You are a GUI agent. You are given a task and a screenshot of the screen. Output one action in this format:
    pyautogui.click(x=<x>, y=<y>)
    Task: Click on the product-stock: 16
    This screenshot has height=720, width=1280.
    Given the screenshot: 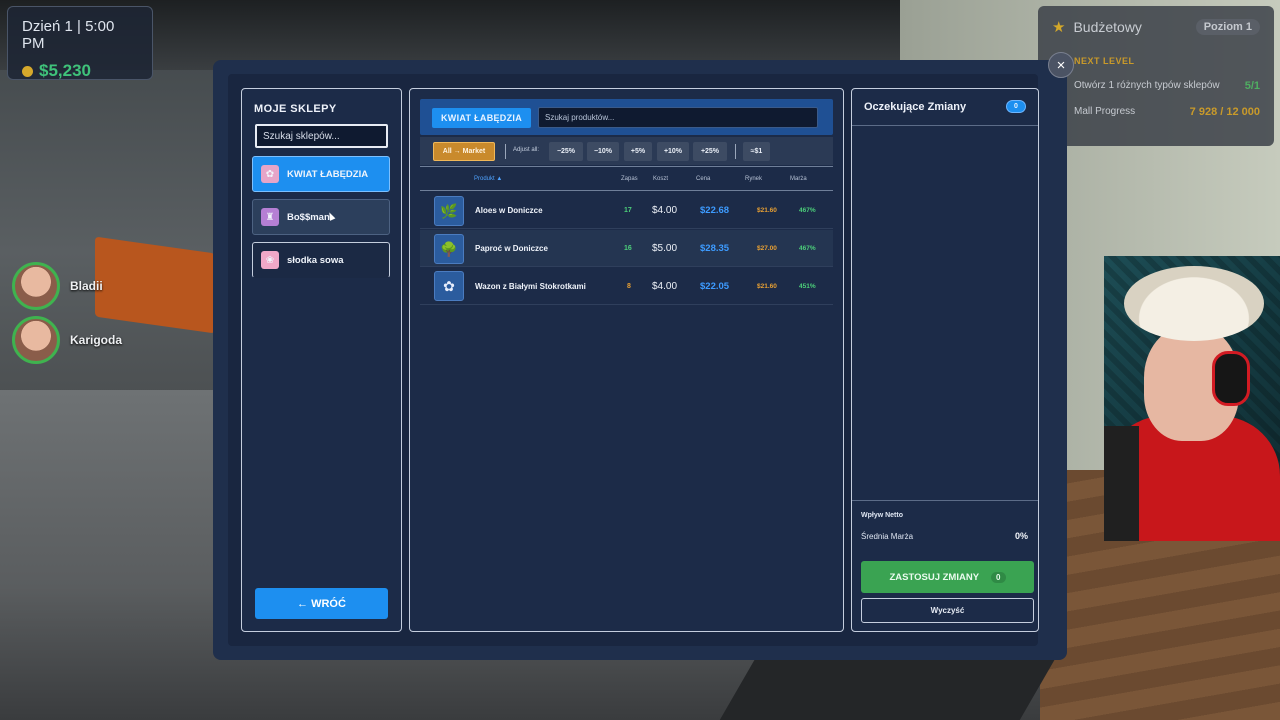 What is the action you would take?
    pyautogui.click(x=628, y=248)
    